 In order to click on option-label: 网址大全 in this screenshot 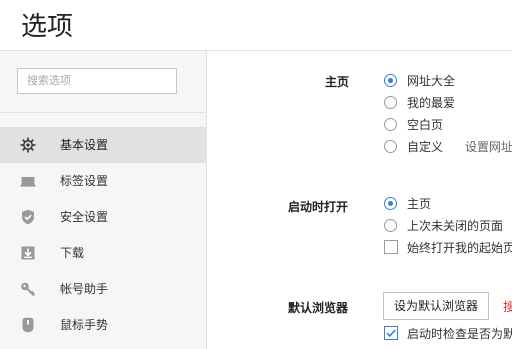, I will do `click(431, 81)`.